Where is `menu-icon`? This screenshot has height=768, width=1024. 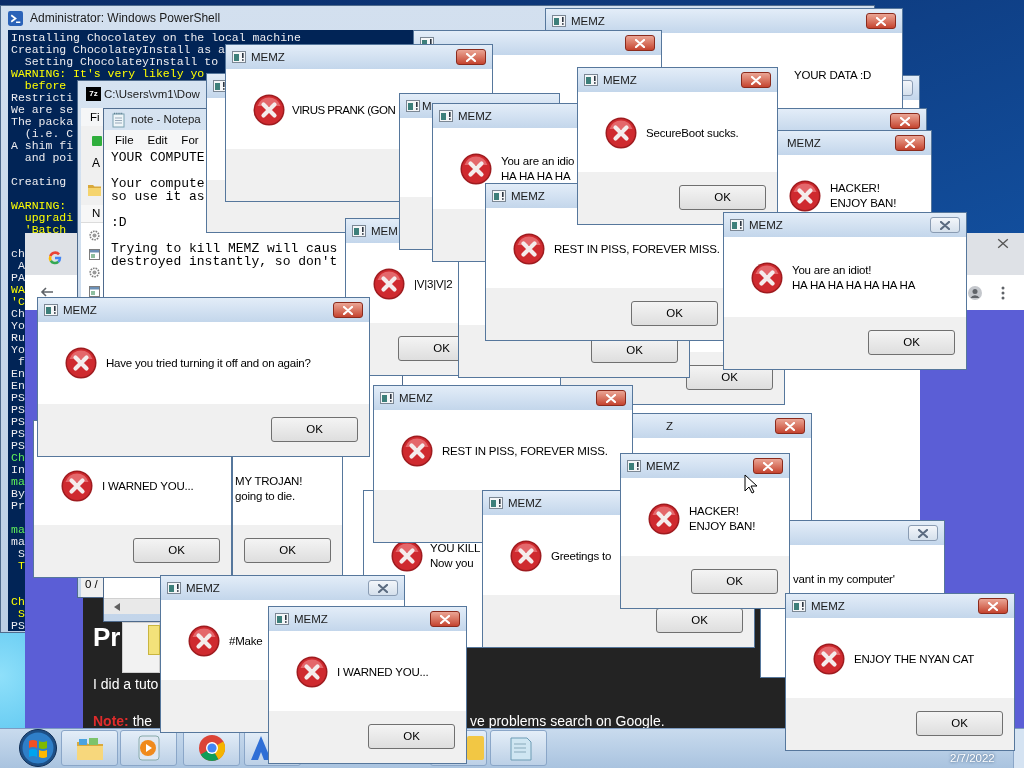
menu-icon is located at coordinates (1003, 293).